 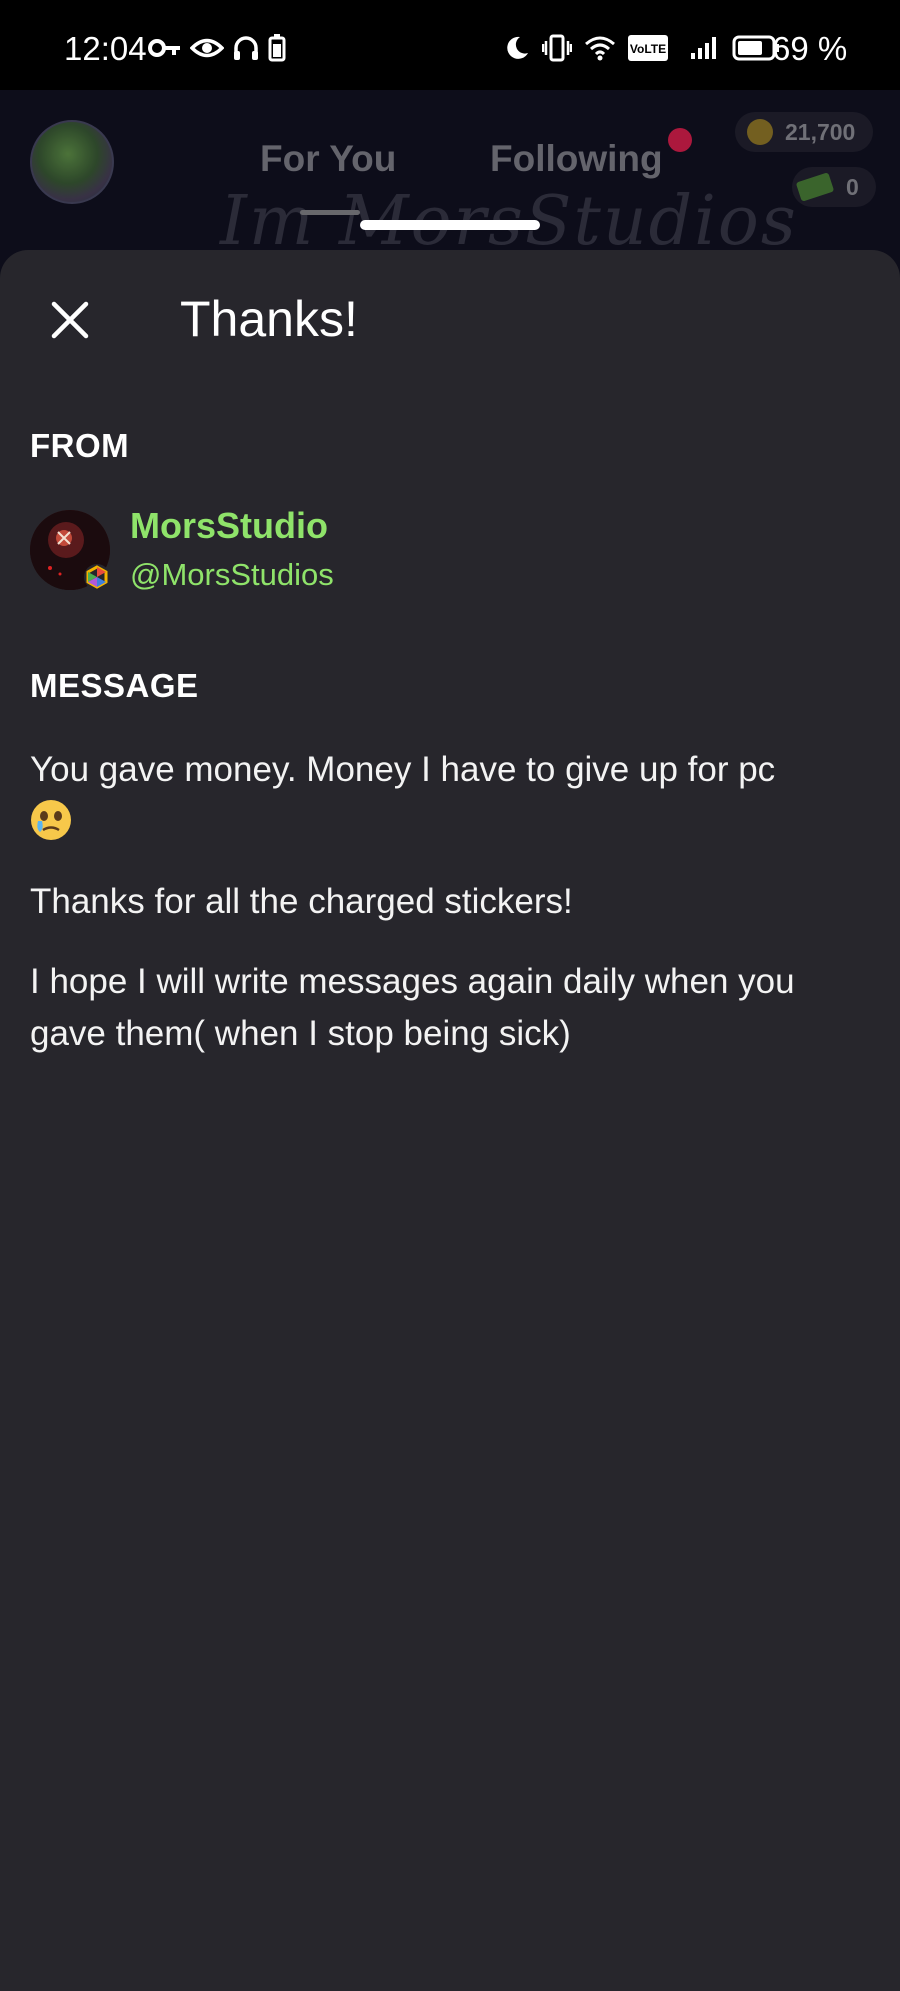 What do you see at coordinates (576, 159) in the screenshot?
I see `tab-following: Following` at bounding box center [576, 159].